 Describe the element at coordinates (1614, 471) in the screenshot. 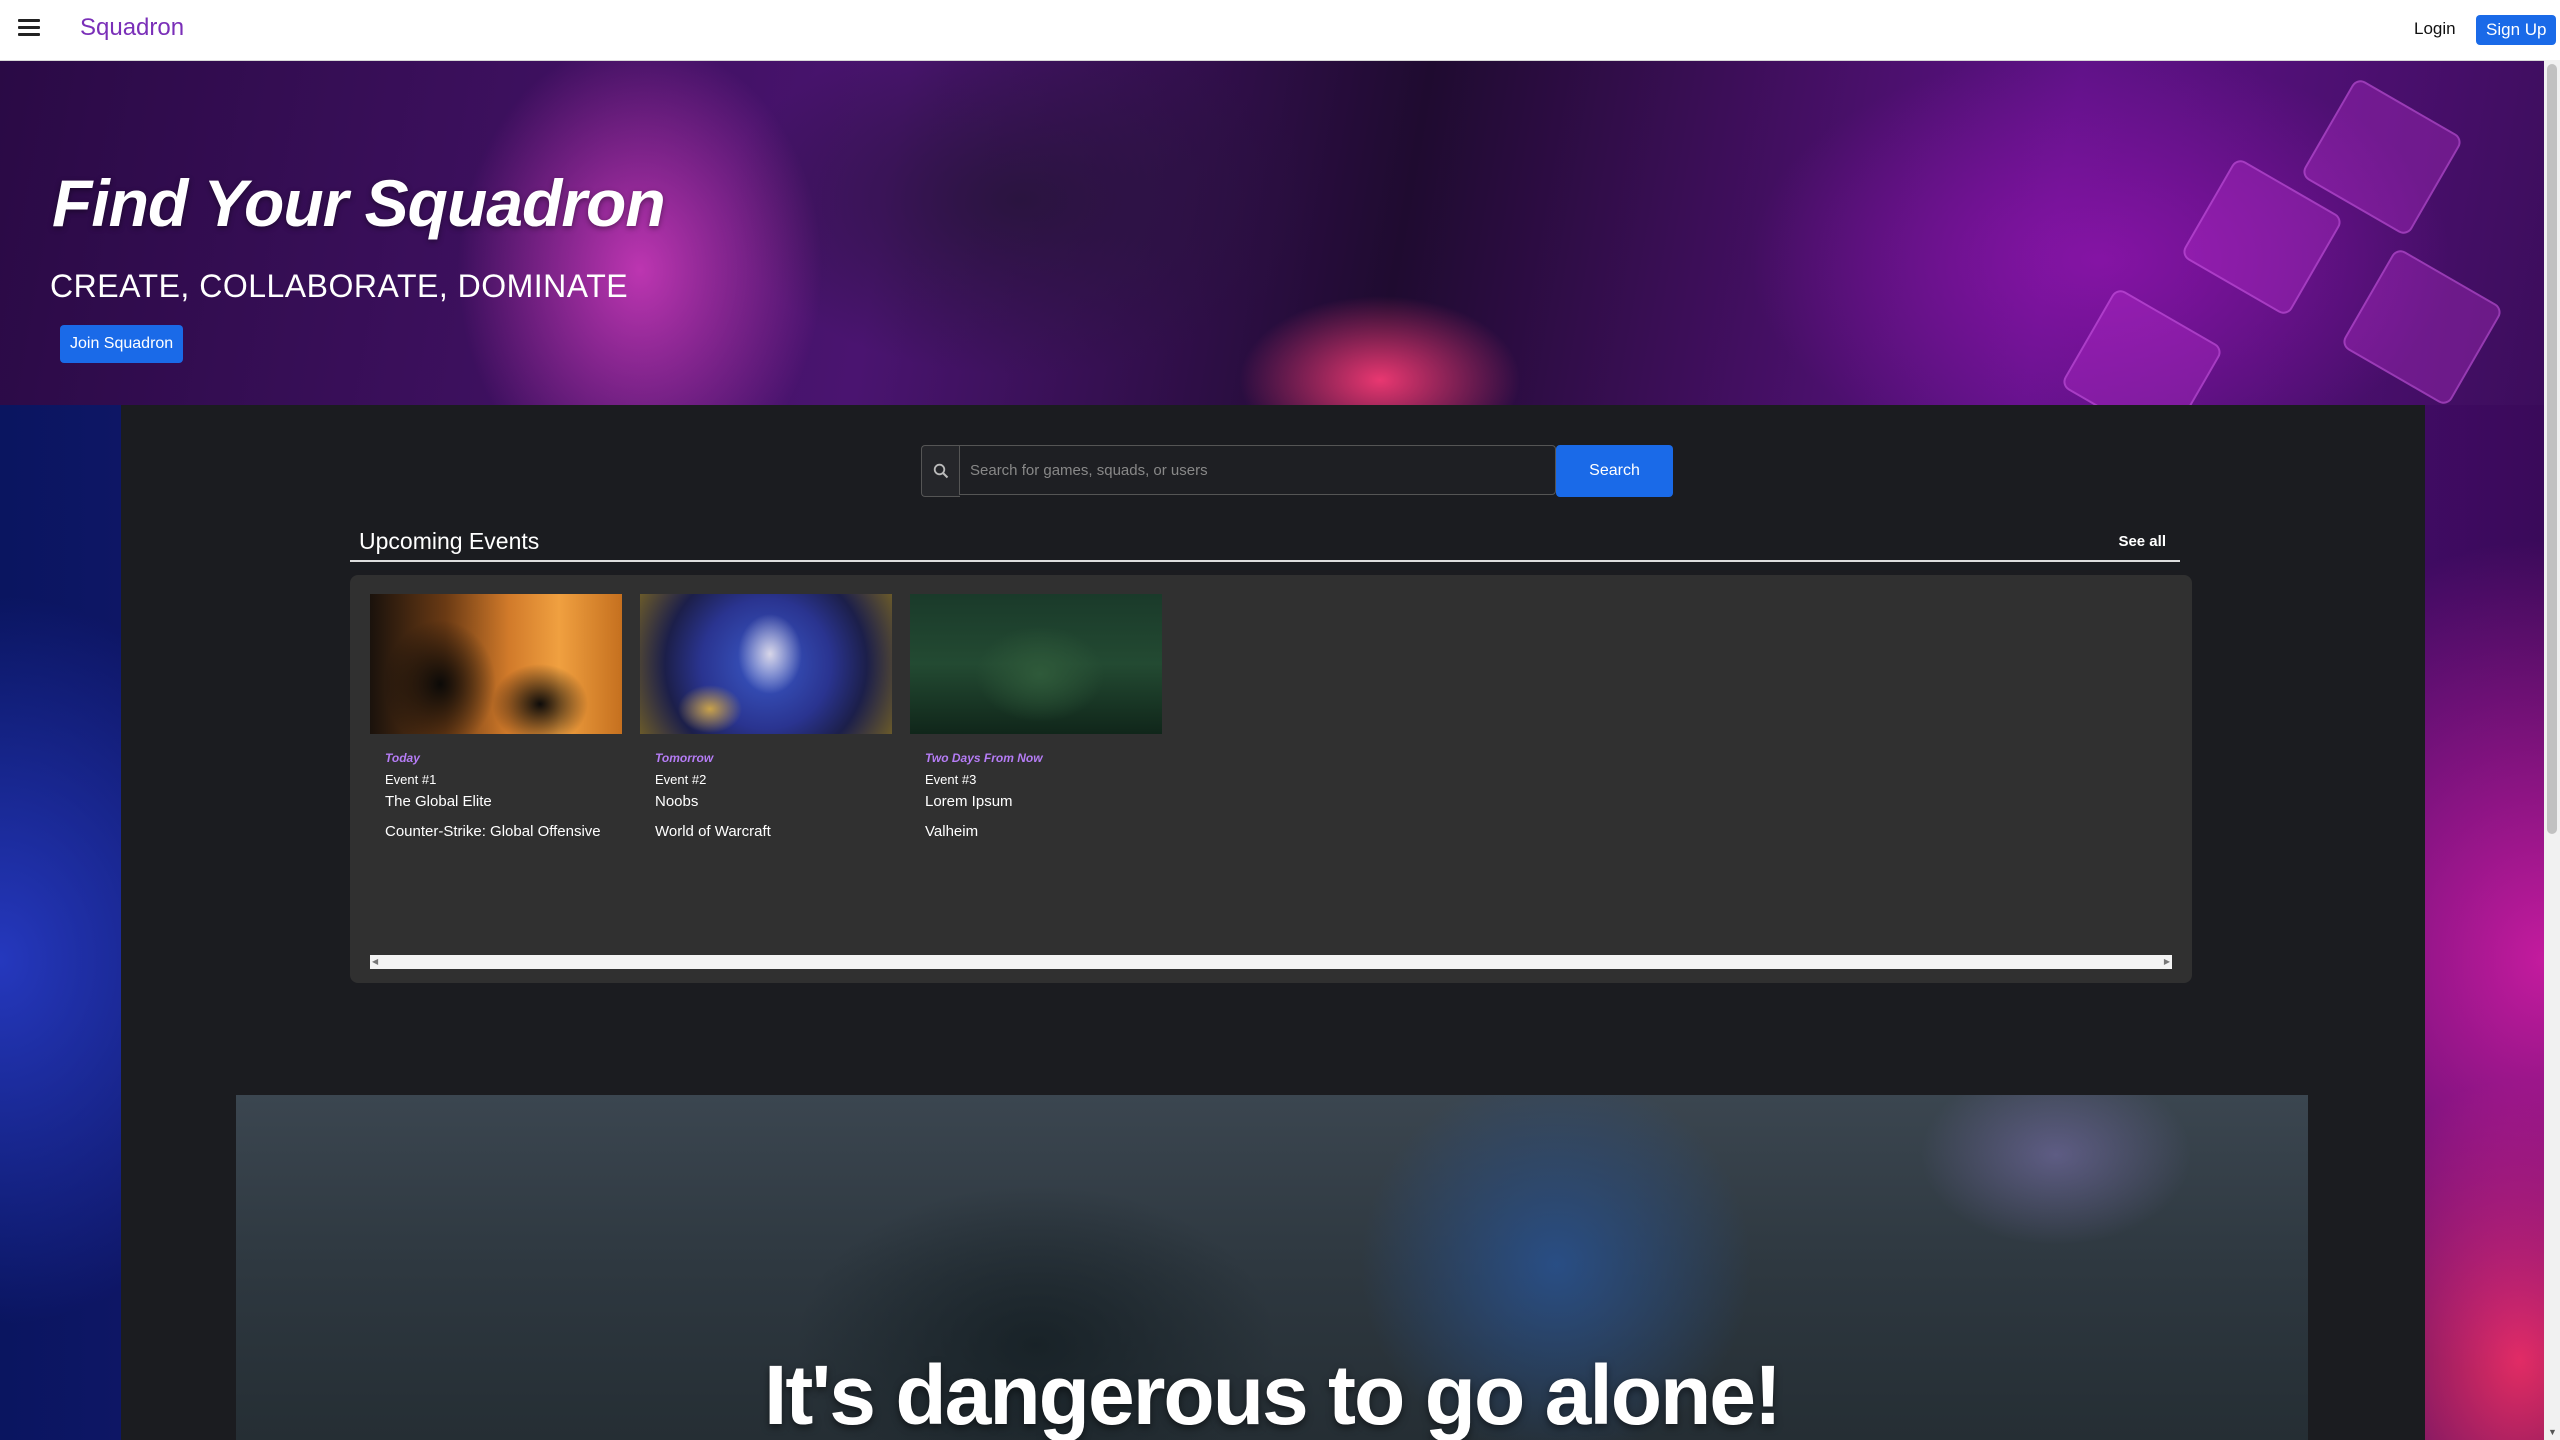

I see `search-button: Search` at that location.